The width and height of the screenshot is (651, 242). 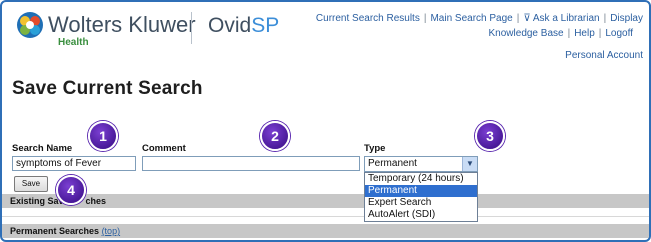 I want to click on brand-sub: Health, so click(x=73, y=42).